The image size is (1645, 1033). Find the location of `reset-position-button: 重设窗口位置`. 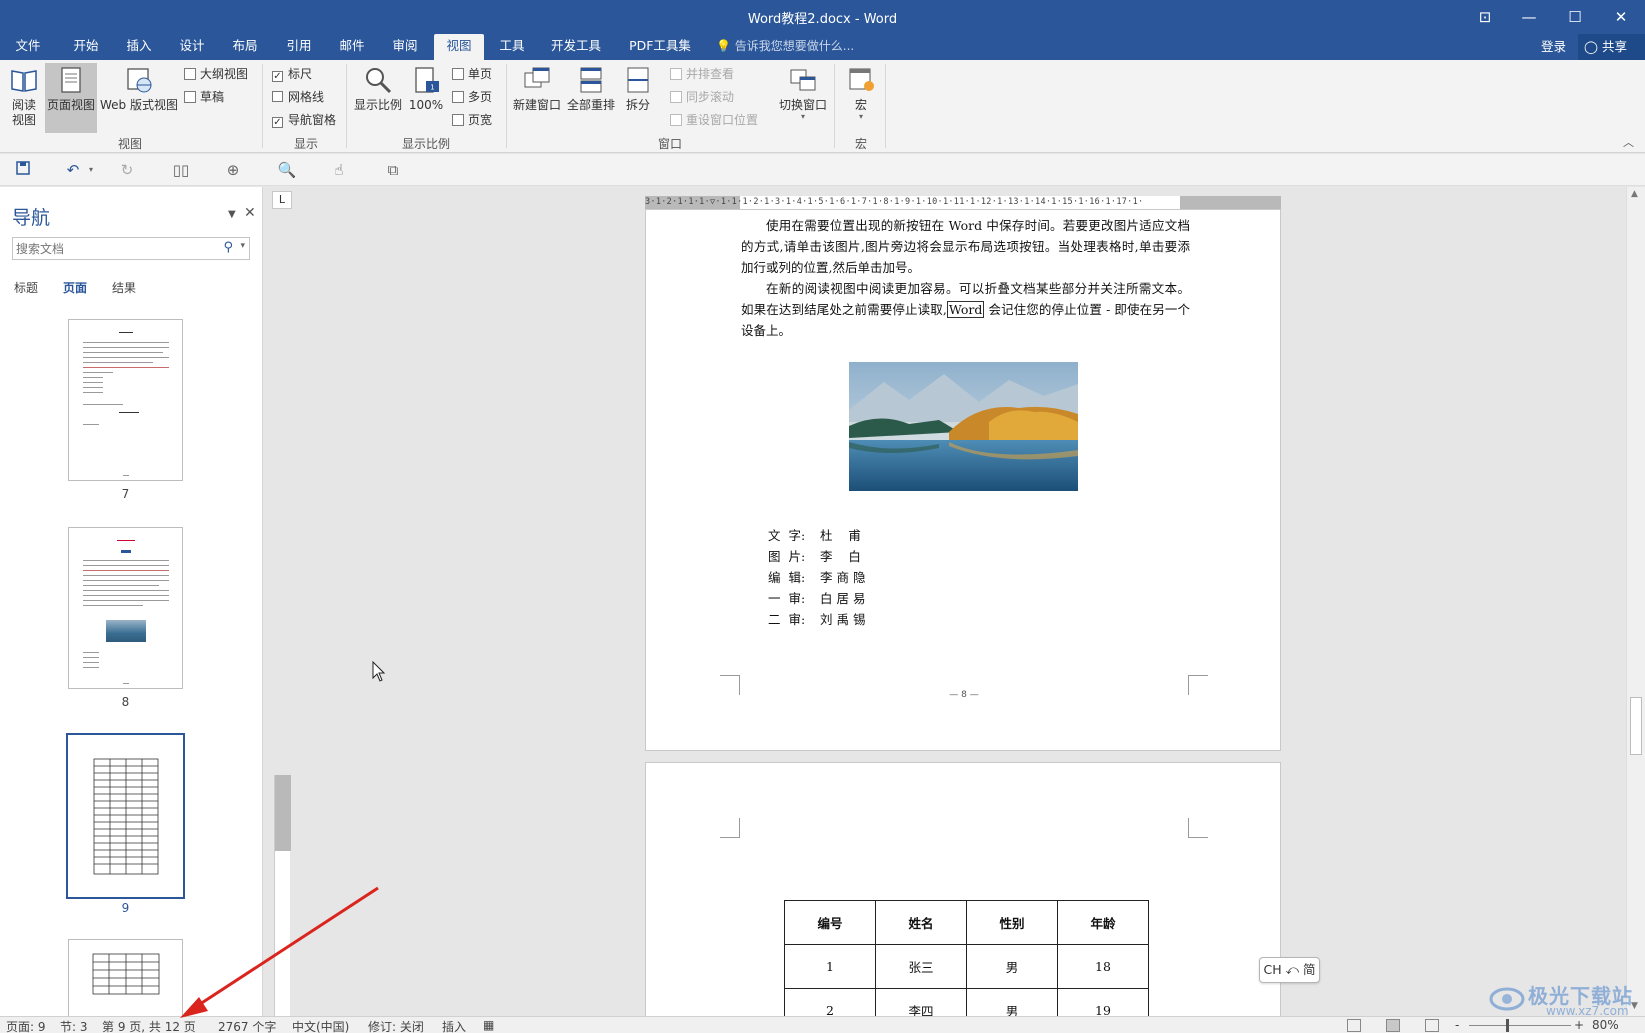

reset-position-button: 重设窗口位置 is located at coordinates (714, 120).